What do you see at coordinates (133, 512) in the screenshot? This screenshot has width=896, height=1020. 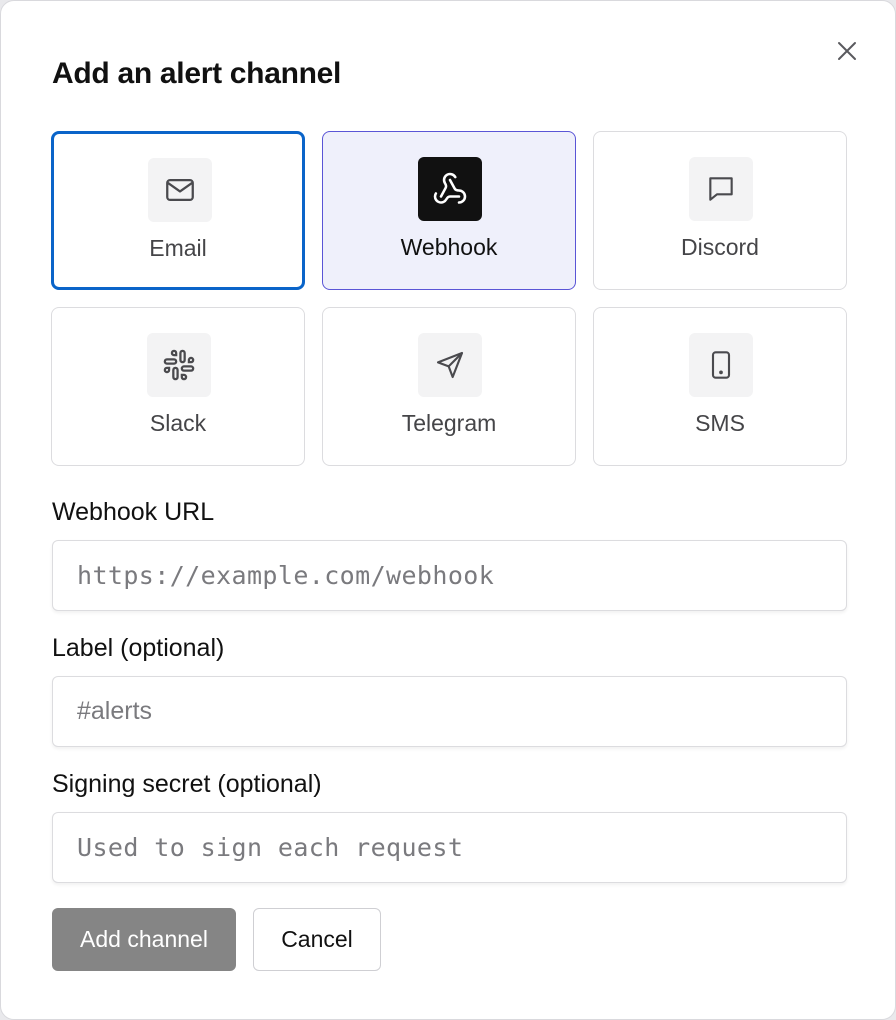 I see `webhook-url-label: Webhook URL` at bounding box center [133, 512].